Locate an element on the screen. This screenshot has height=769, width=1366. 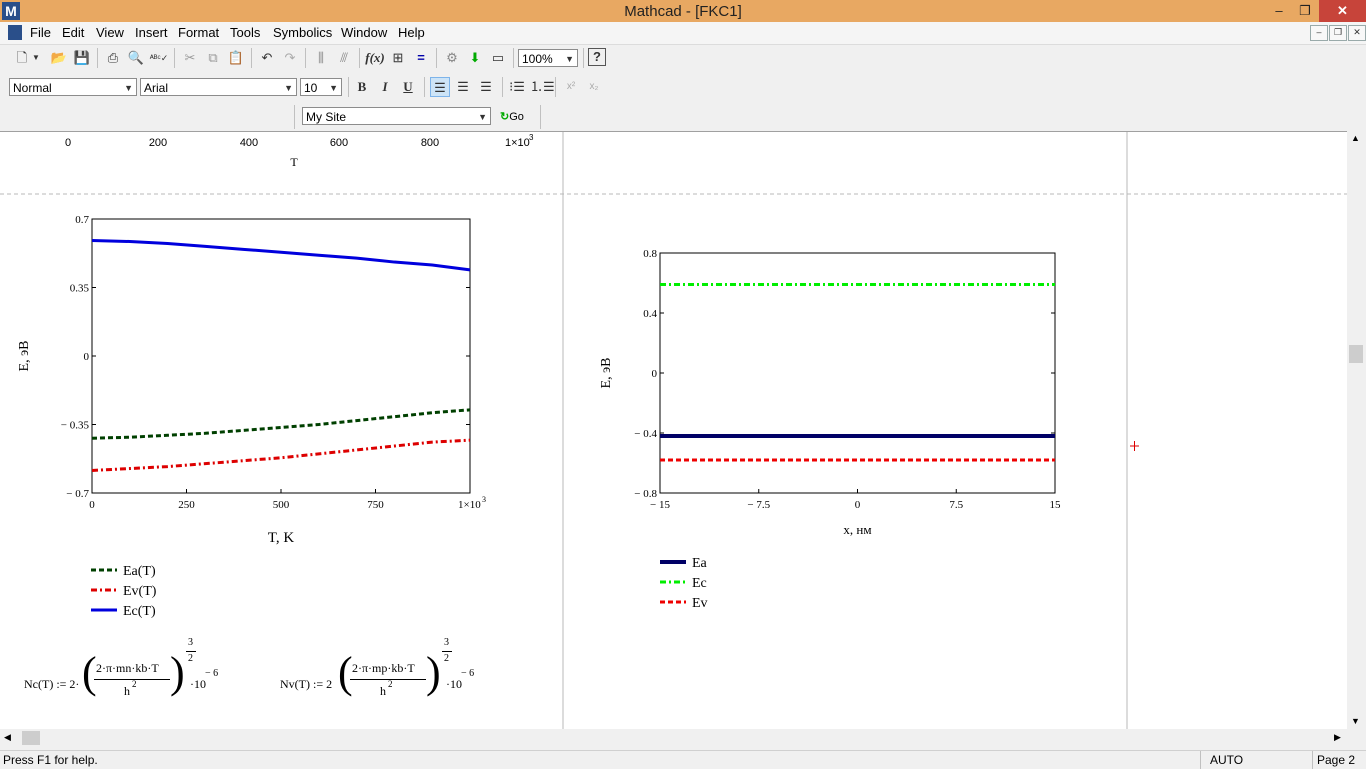
new-dropdown-icon: ▼ is located at coordinates (36, 58).